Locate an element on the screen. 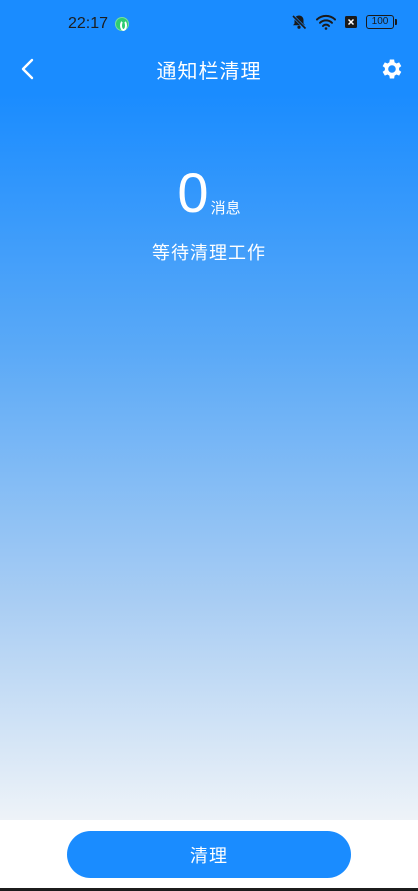  app-bar: 通知栏清理 is located at coordinates (209, 71).